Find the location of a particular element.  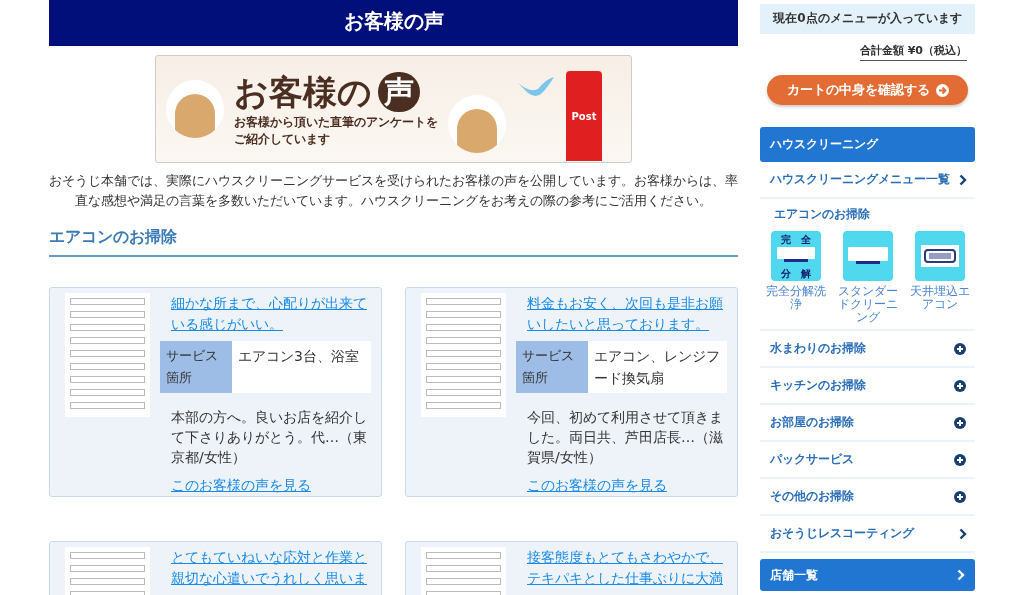

review-title-link: 料金もお安く、次回も是非お願いしたいと思っております。 is located at coordinates (627, 314).